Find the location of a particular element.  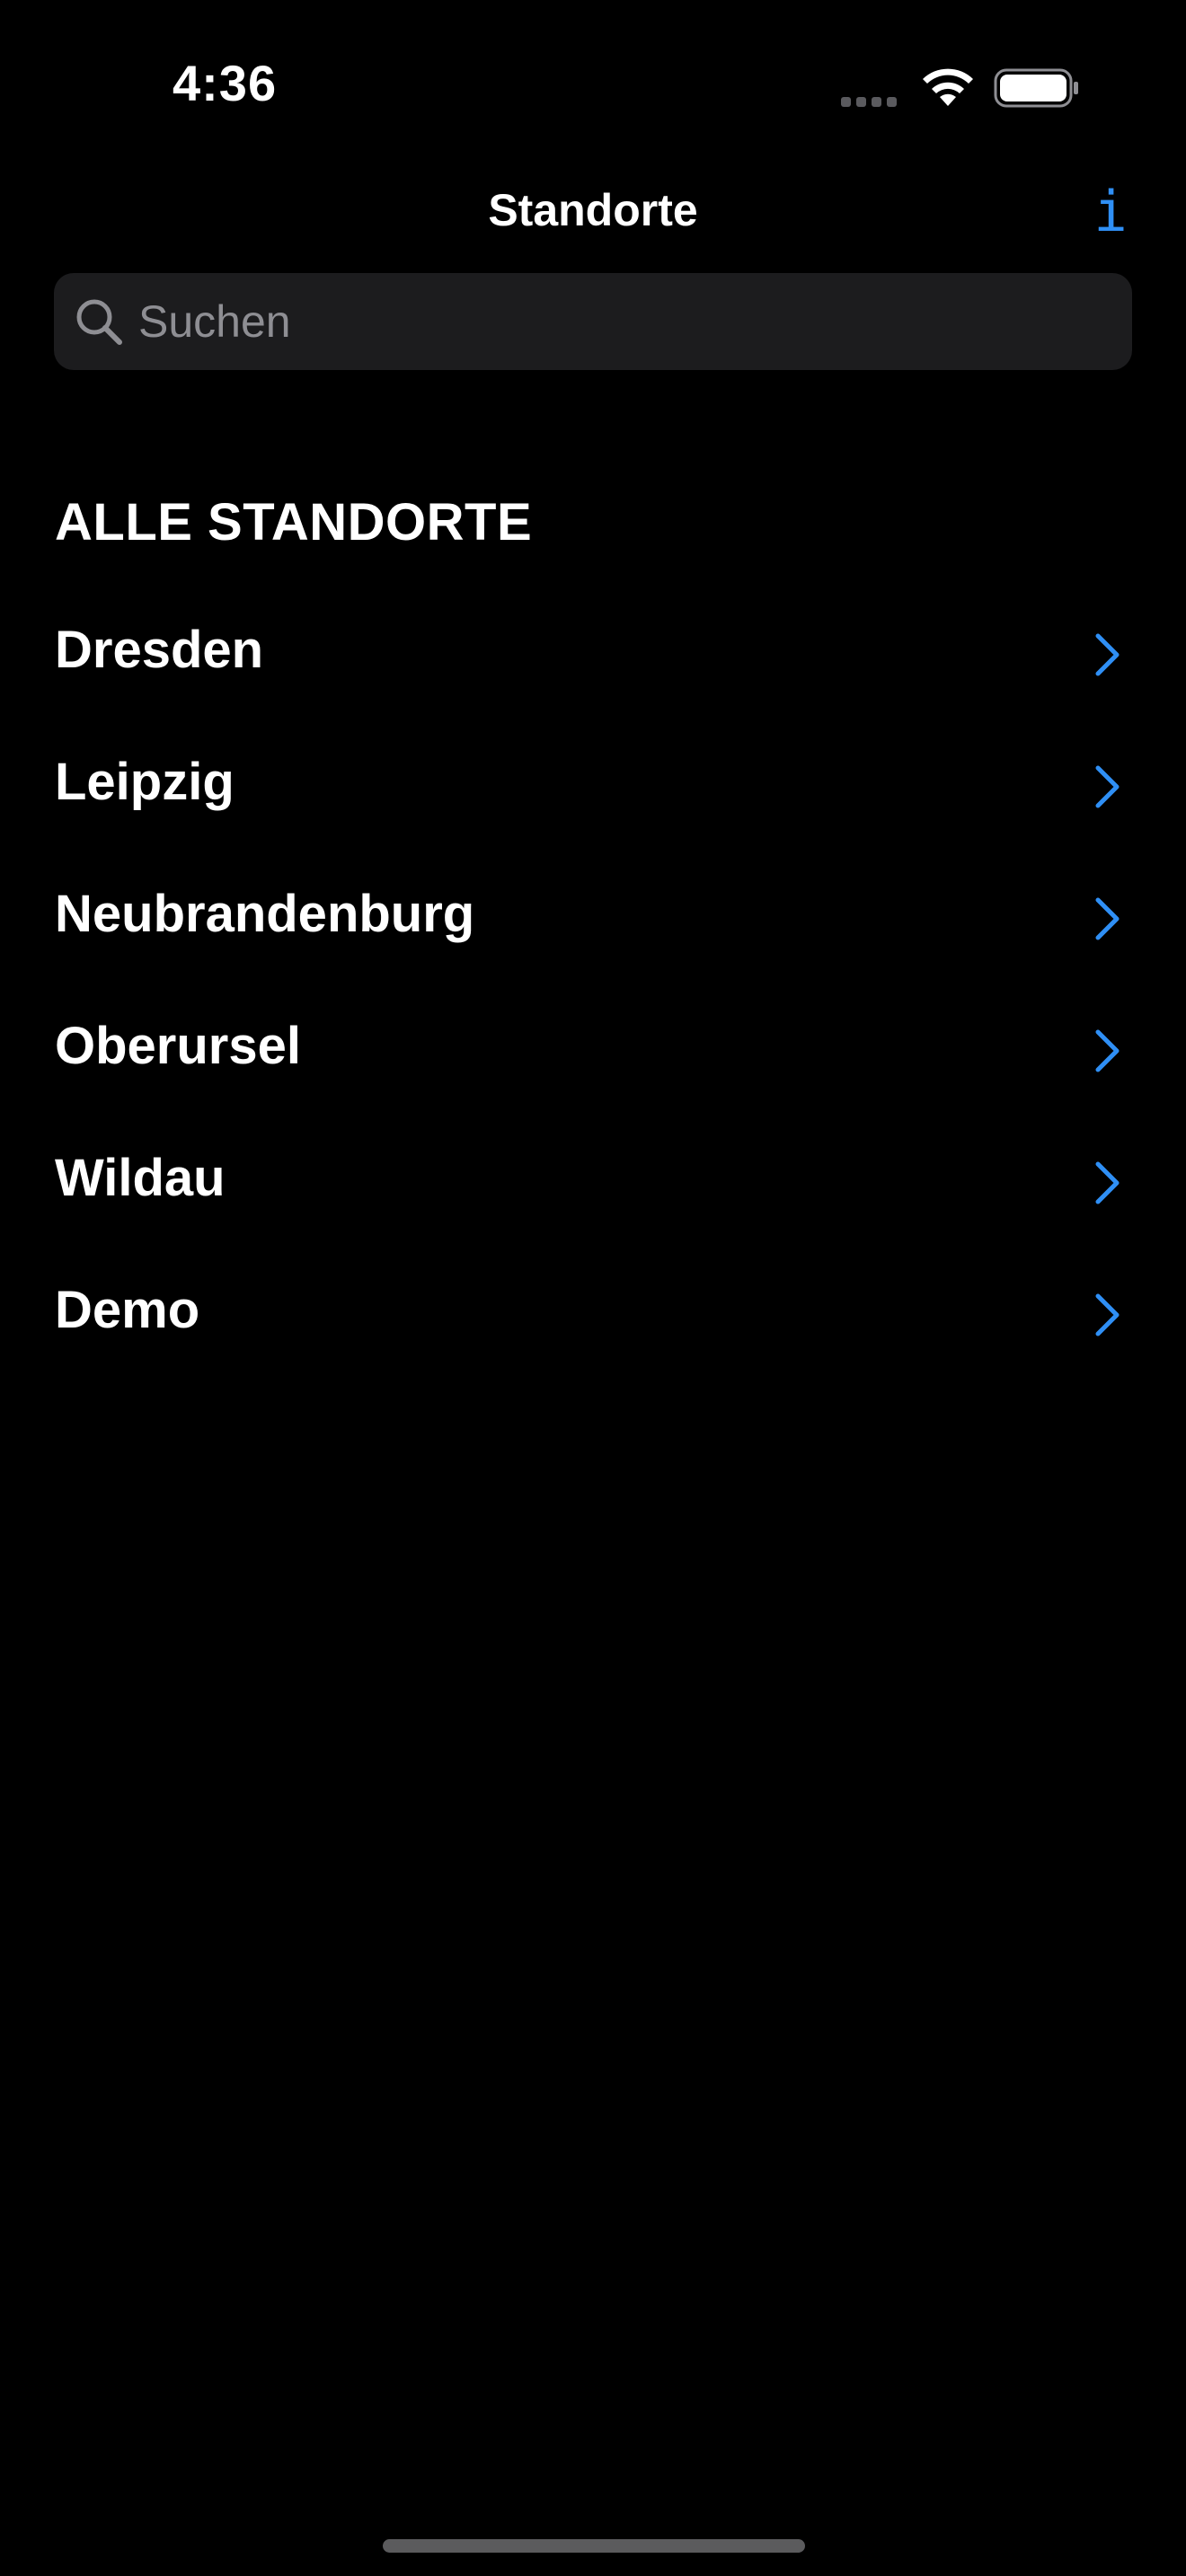

list-item-label: Wildau is located at coordinates (140, 1178).